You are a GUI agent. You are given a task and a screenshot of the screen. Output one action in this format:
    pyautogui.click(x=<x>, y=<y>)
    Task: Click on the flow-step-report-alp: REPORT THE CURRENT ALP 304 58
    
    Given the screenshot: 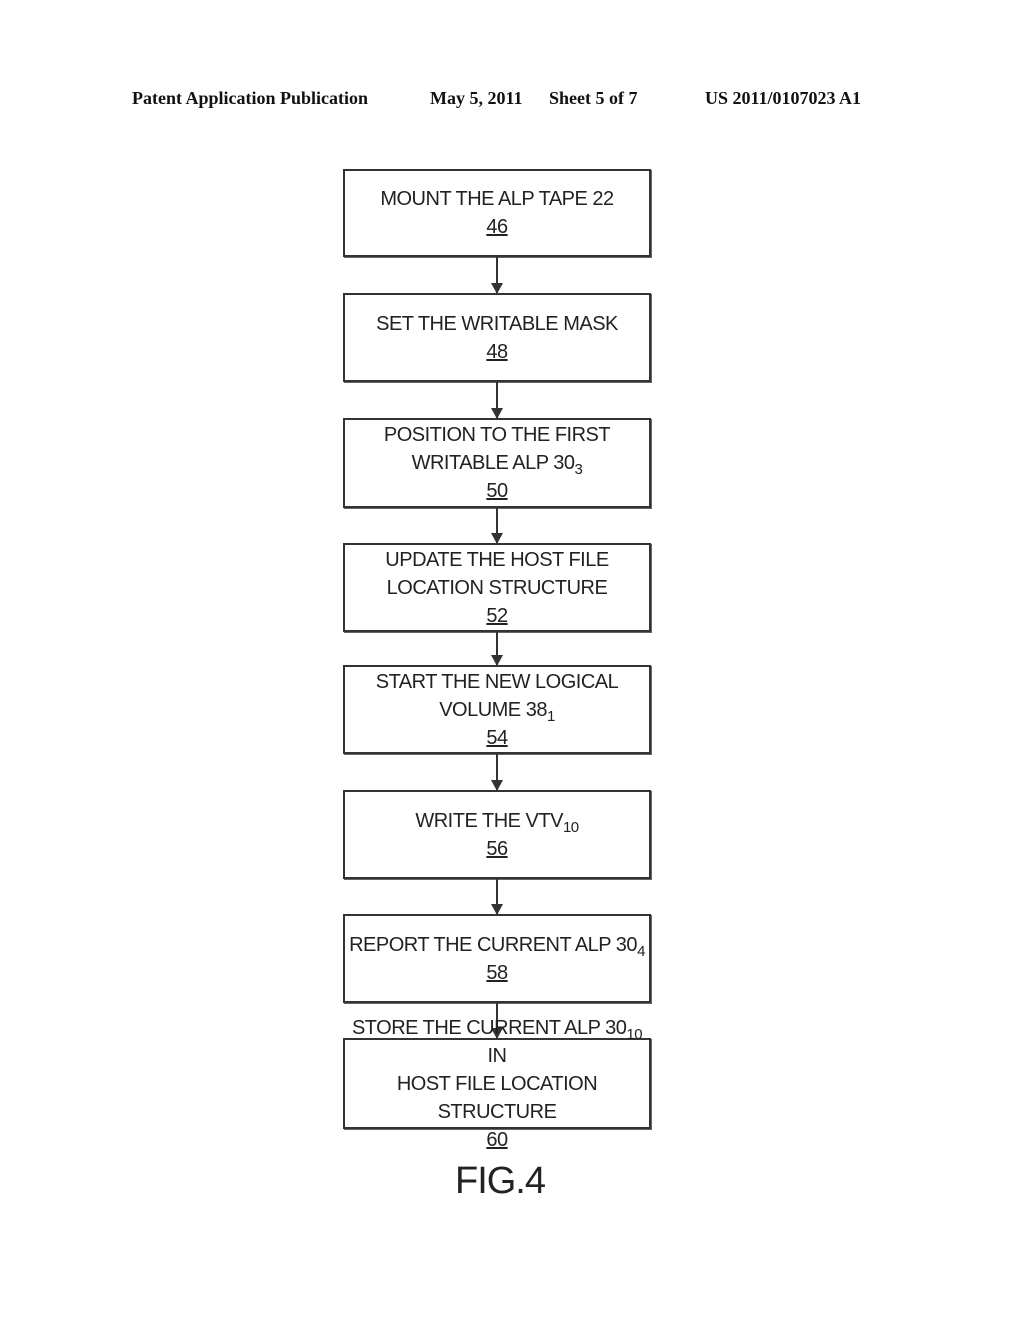 What is the action you would take?
    pyautogui.click(x=497, y=958)
    